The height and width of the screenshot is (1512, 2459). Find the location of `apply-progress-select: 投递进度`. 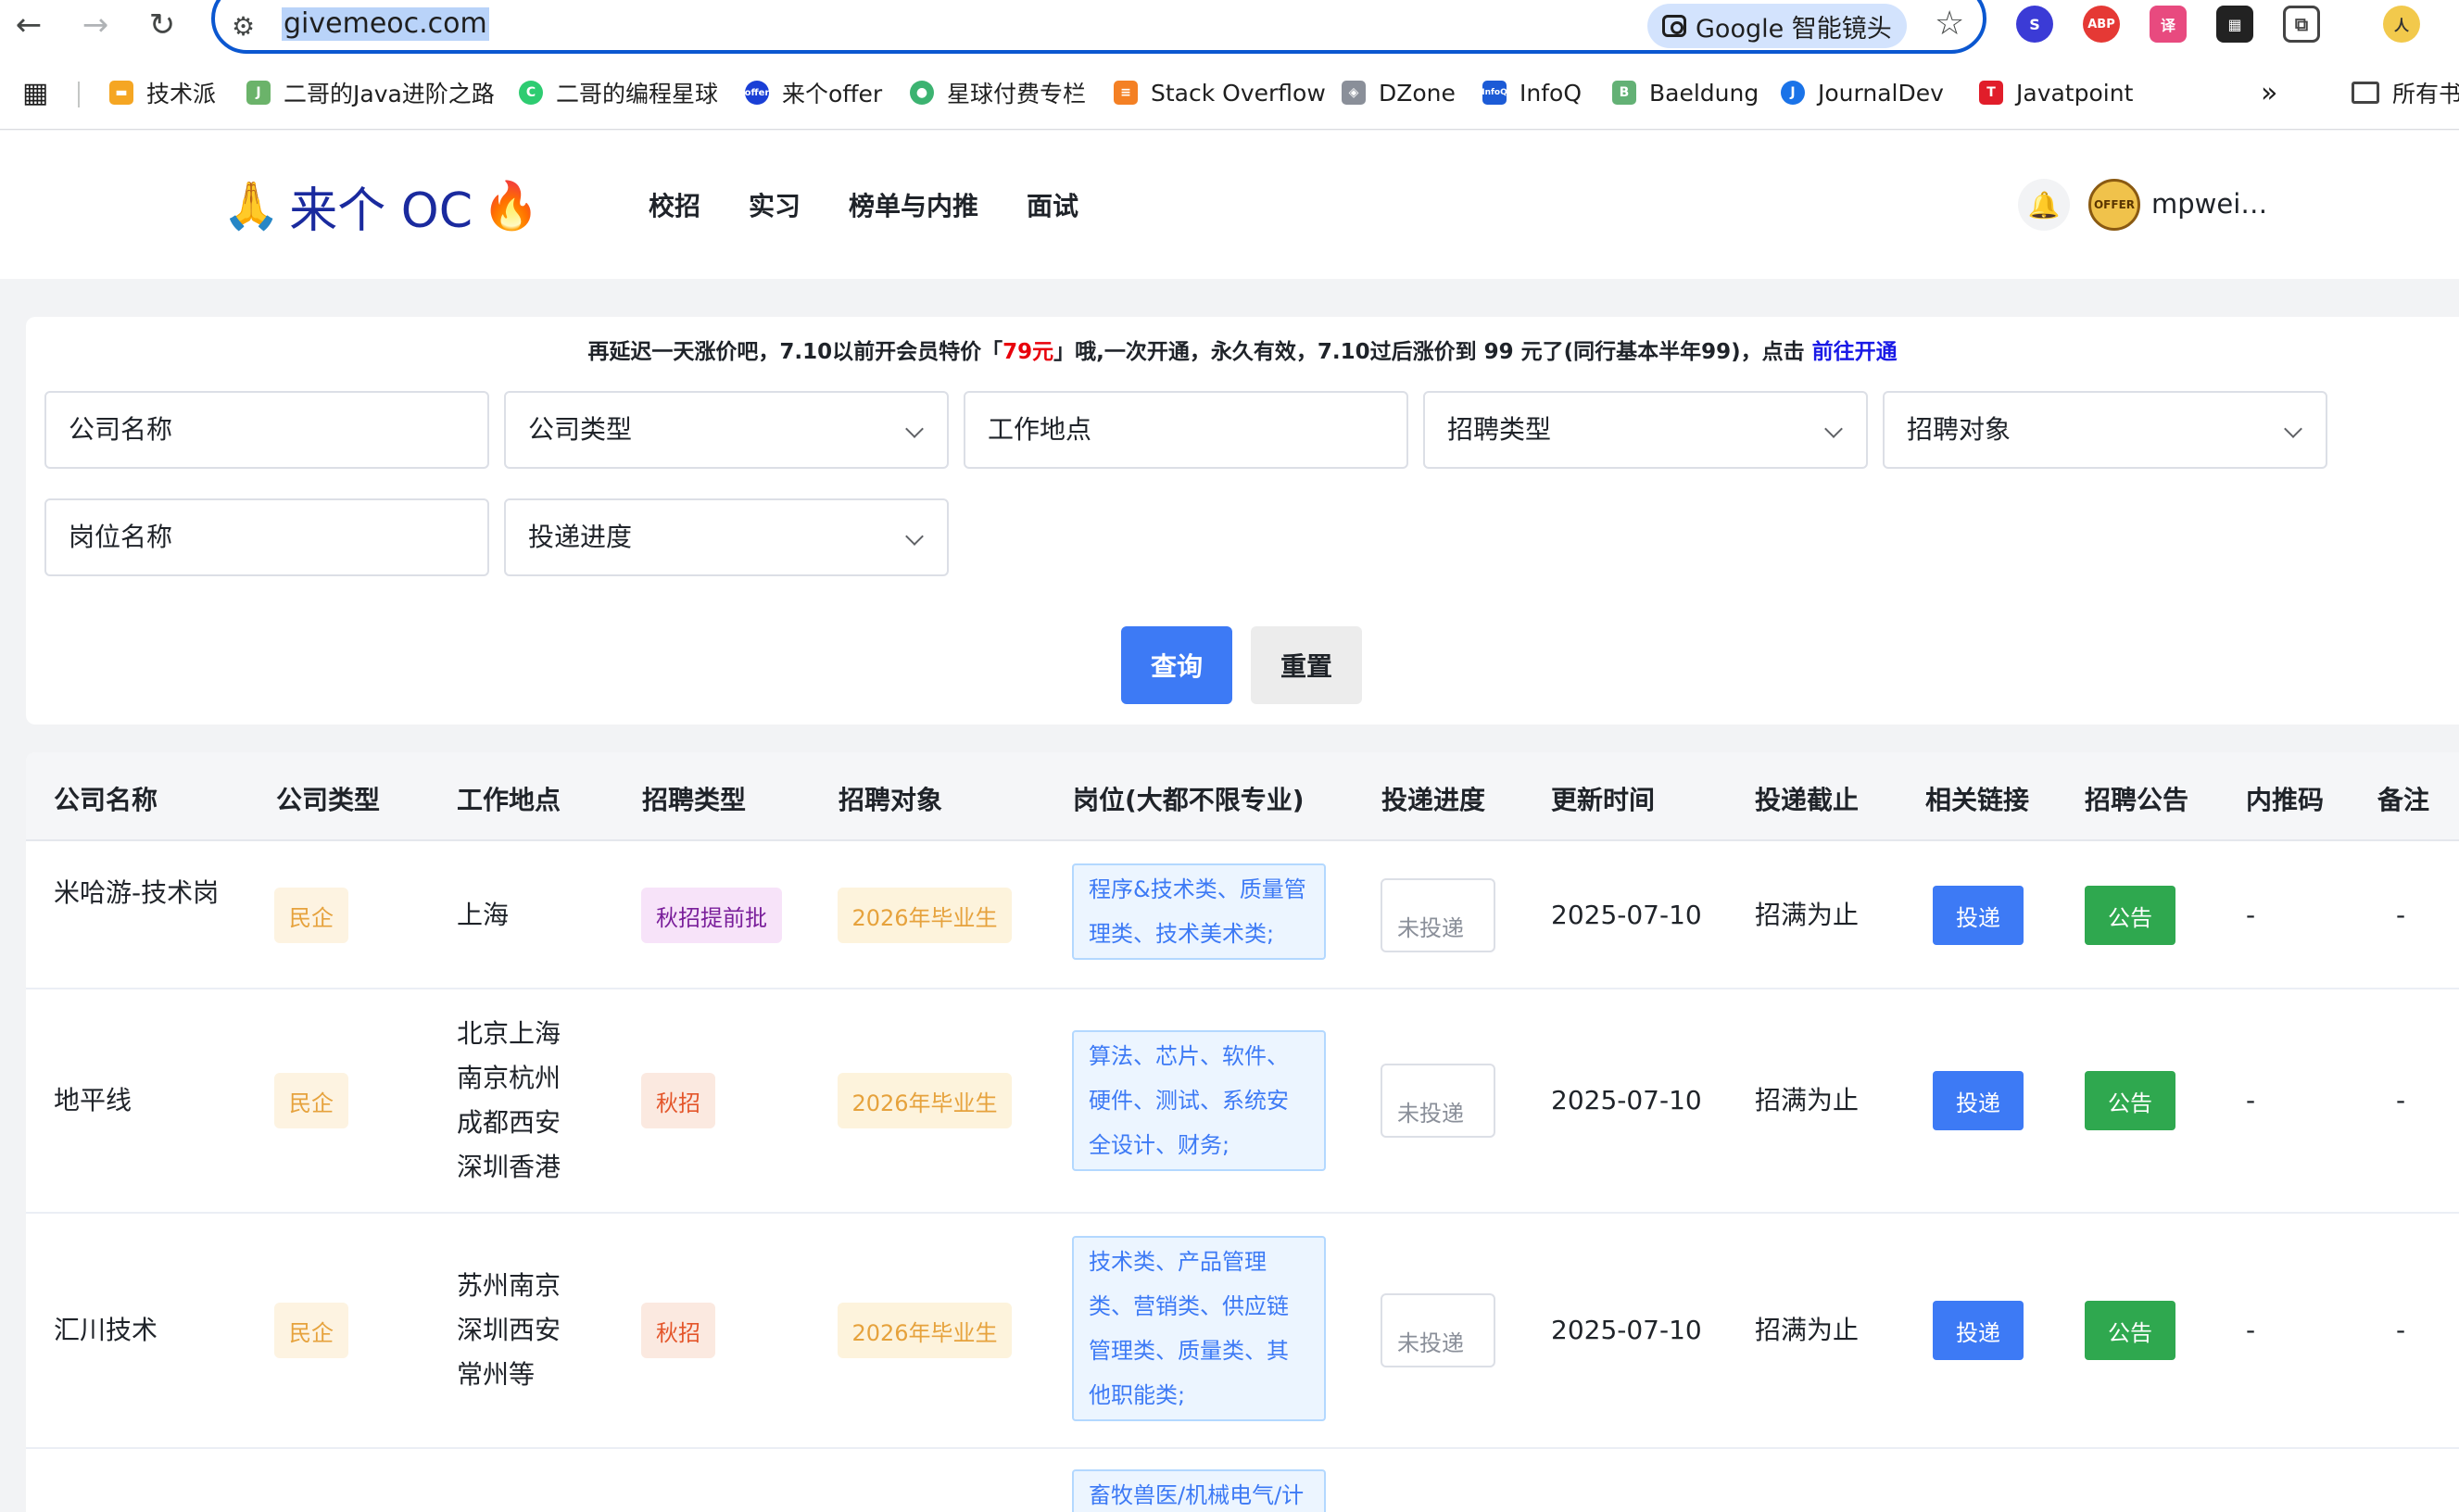

apply-progress-select: 投递进度 is located at coordinates (726, 537).